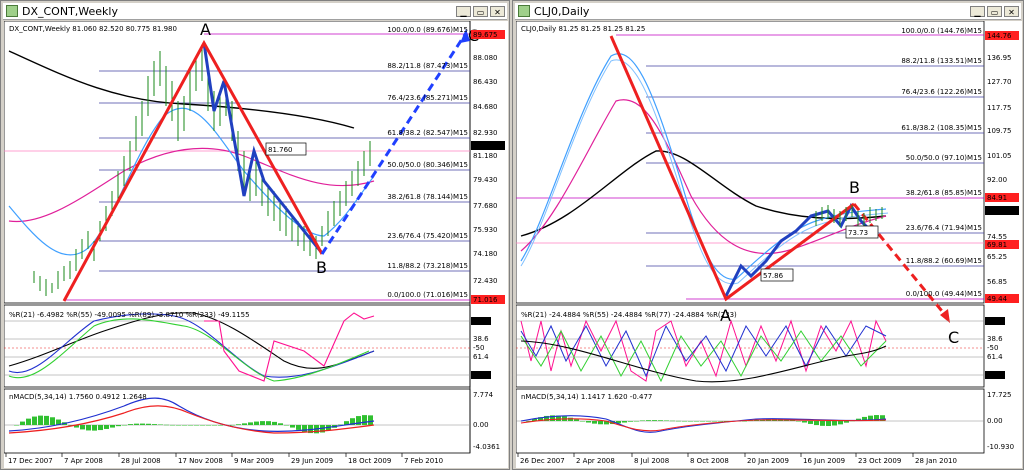  I want to click on macd-scale-label: 17.725, so click(999, 395).